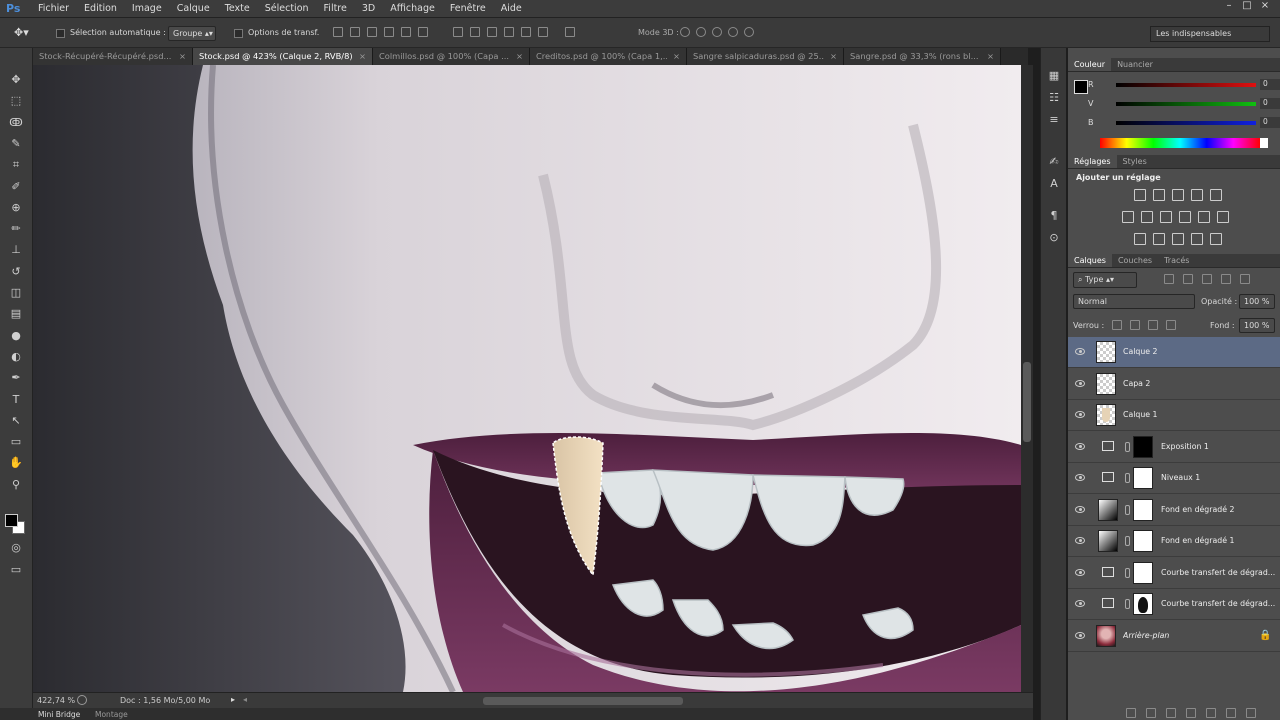  What do you see at coordinates (1081, 87) in the screenshot?
I see `foreground-swatch` at bounding box center [1081, 87].